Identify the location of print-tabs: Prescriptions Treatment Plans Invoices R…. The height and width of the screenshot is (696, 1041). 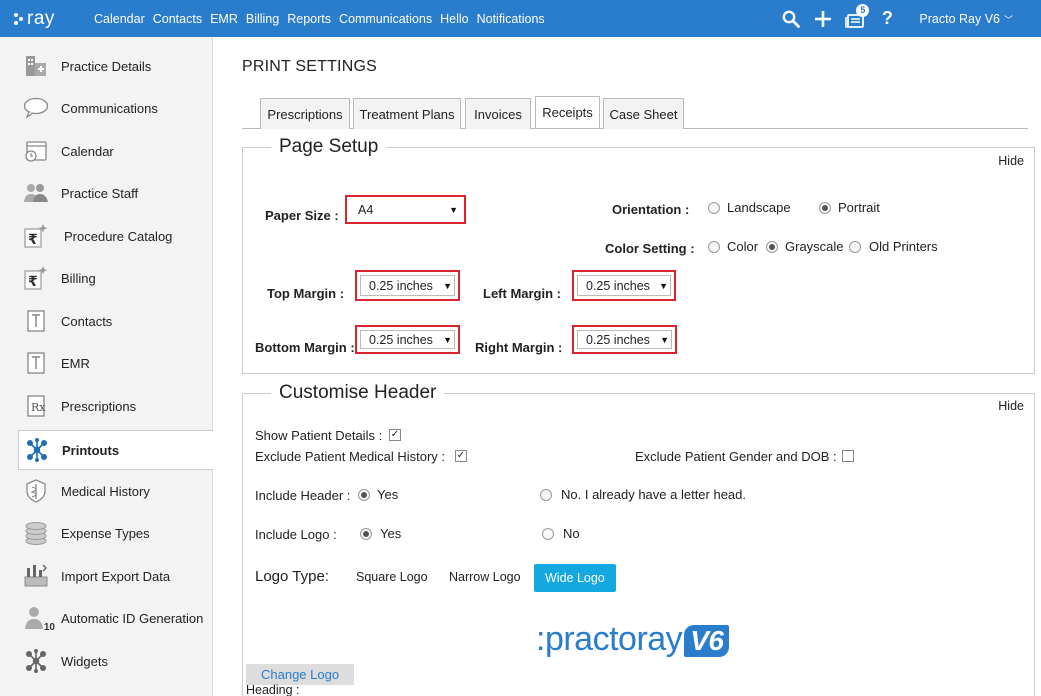
(635, 112).